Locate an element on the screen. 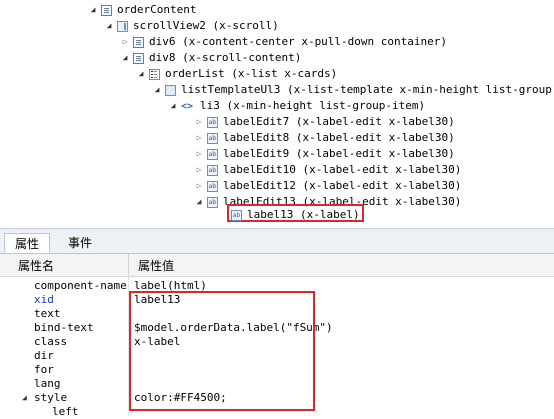 The height and width of the screenshot is (419, 554). column-header-value: 属性值 is located at coordinates (156, 265).